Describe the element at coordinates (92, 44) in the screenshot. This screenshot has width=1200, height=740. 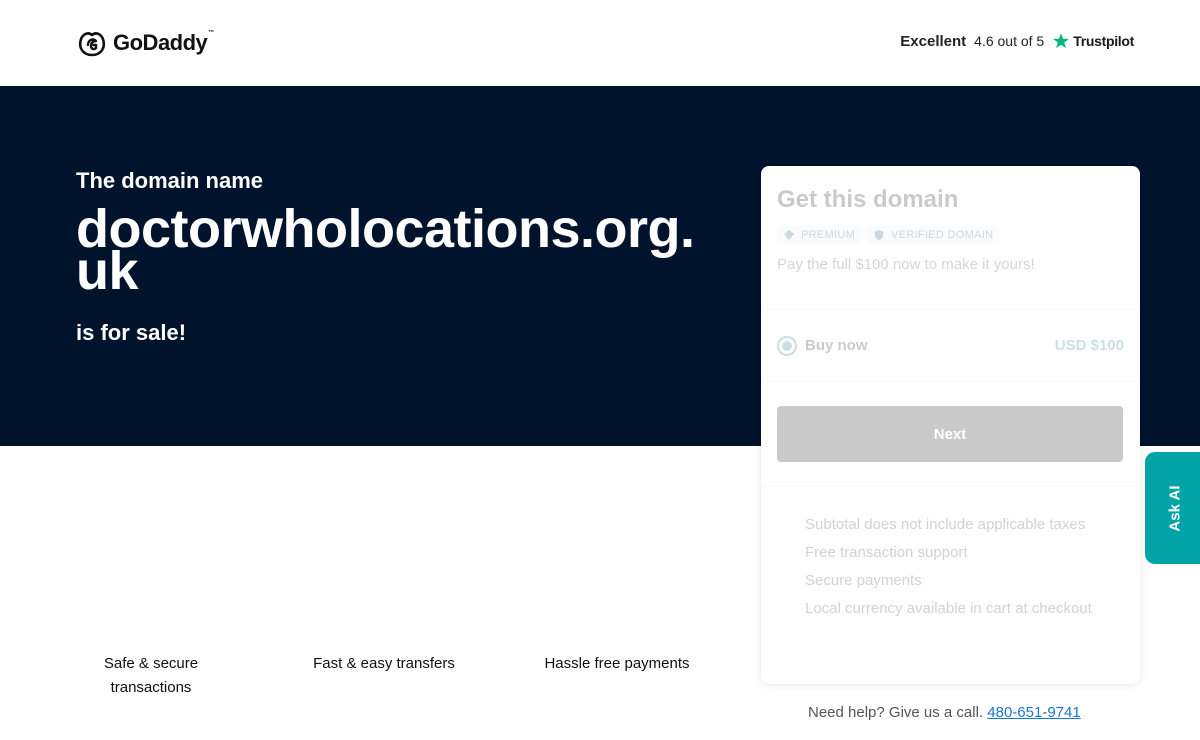
I see `godaddy-logo-icon` at that location.